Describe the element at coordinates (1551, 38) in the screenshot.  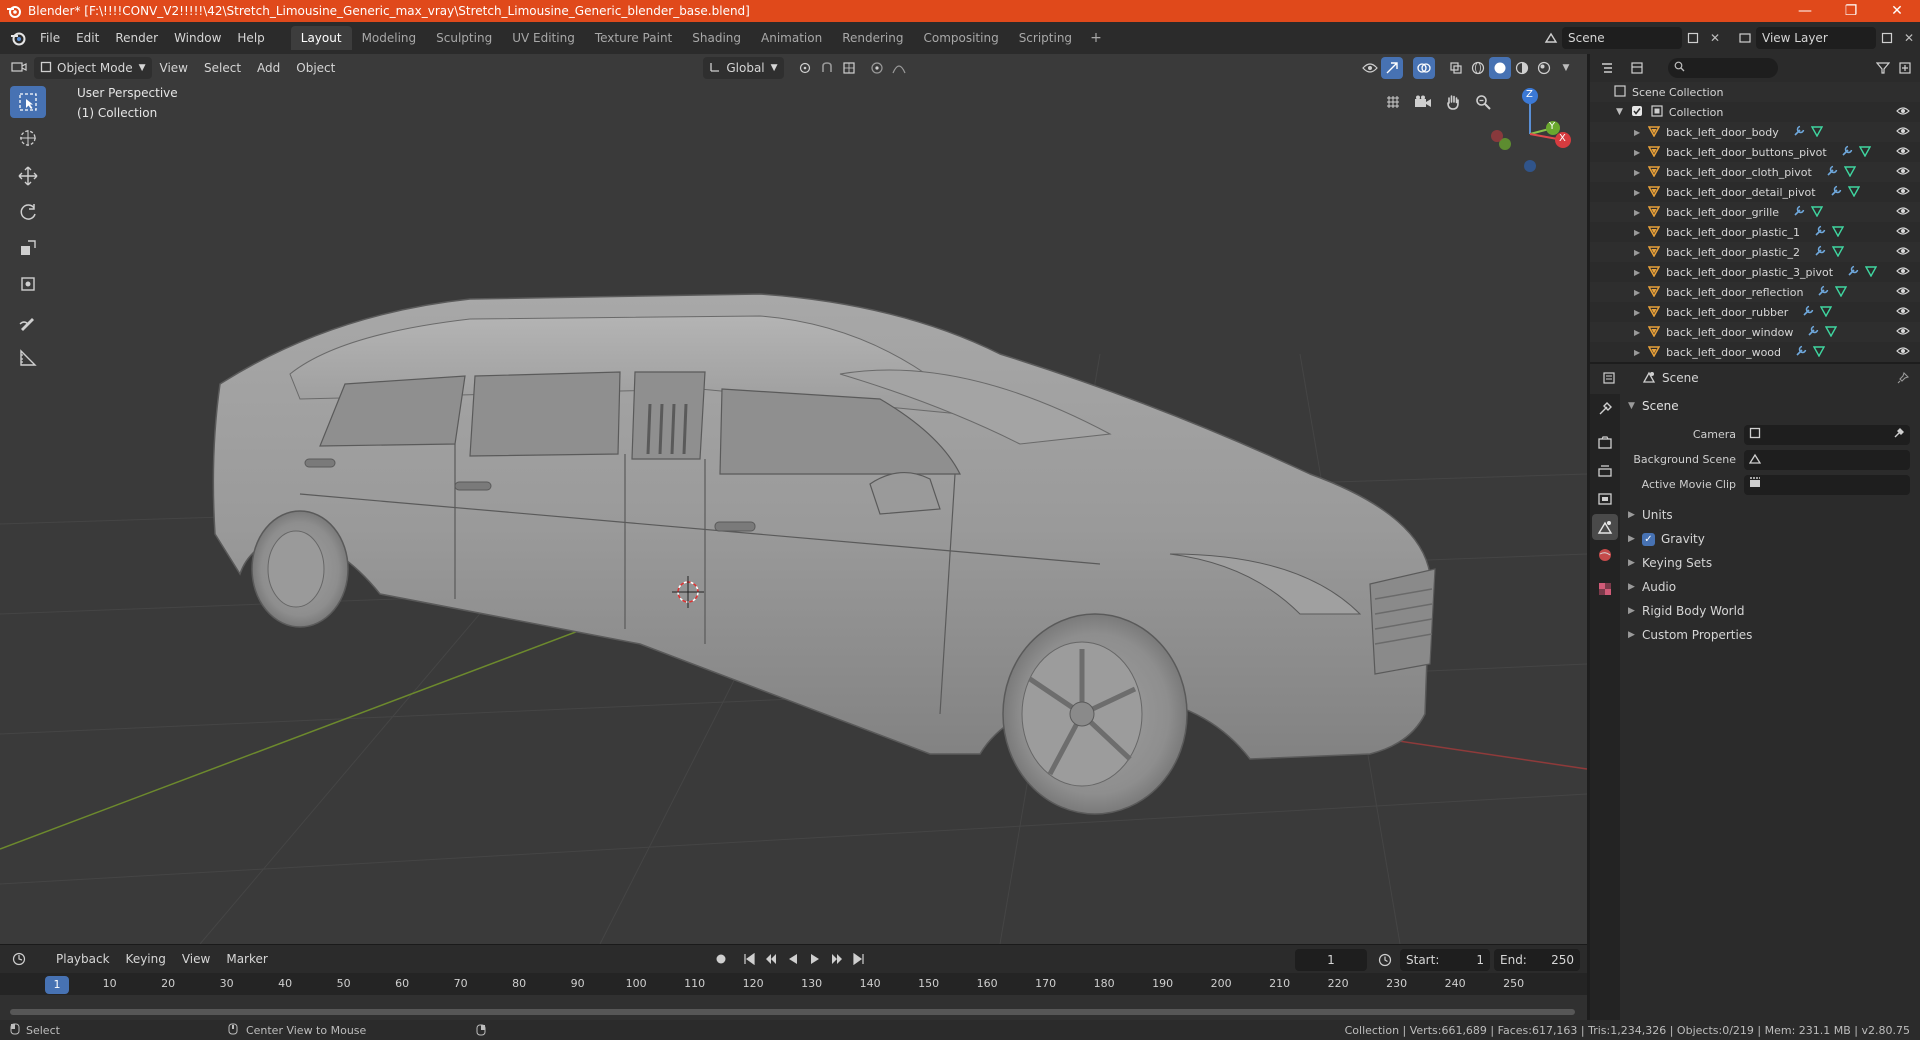
I see `scene-icon` at that location.